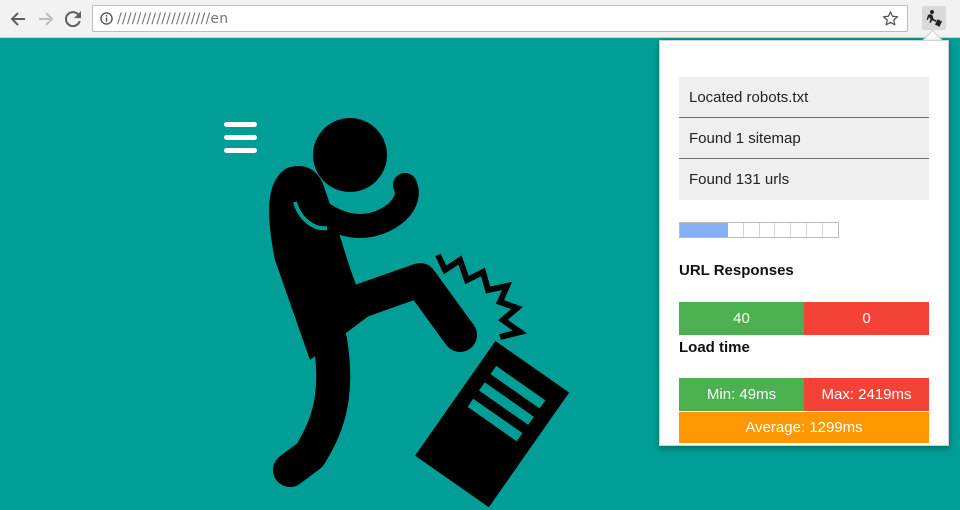  Describe the element at coordinates (172, 19) in the screenshot. I see `url-text: ///////////////////en` at that location.